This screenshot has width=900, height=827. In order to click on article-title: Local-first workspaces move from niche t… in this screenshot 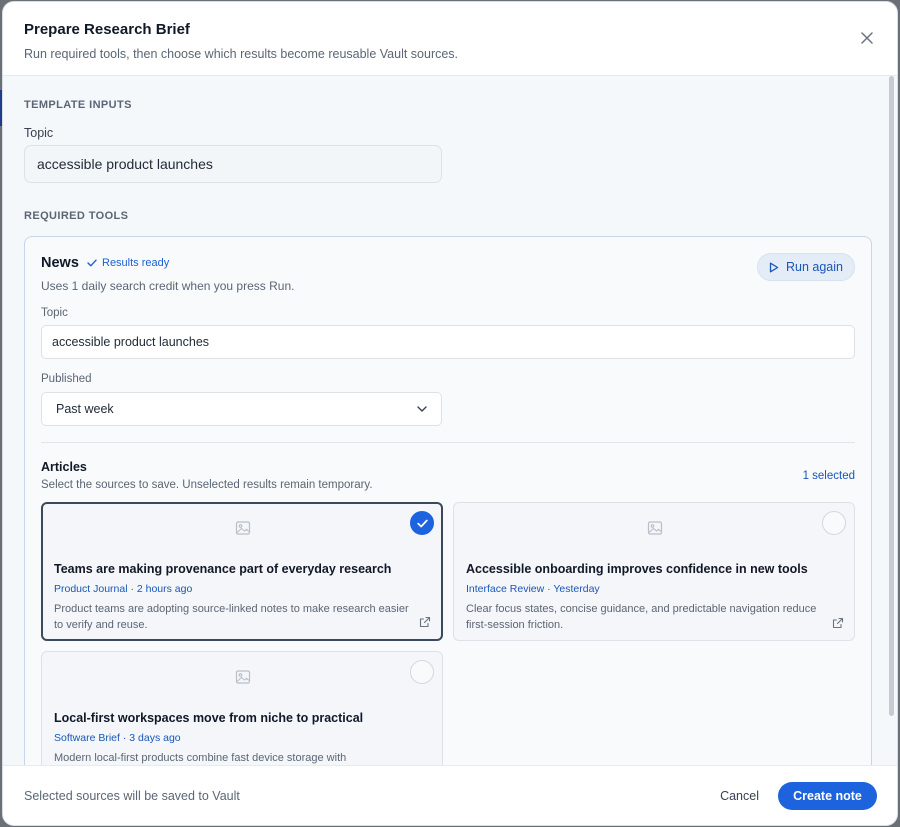, I will do `click(209, 718)`.